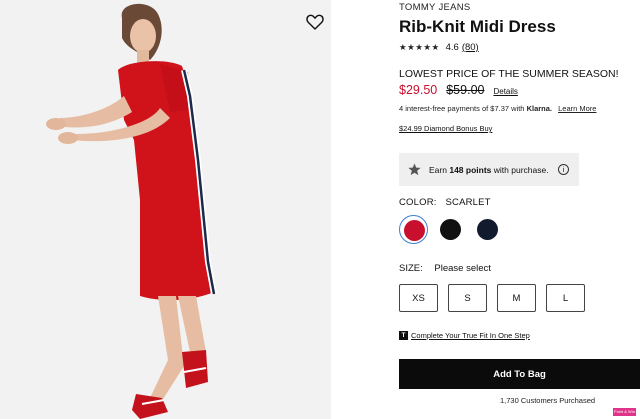 The height and width of the screenshot is (419, 640). Describe the element at coordinates (445, 128) in the screenshot. I see `bonus-buy-link: $24.99 Diamond Bonus Buy` at that location.